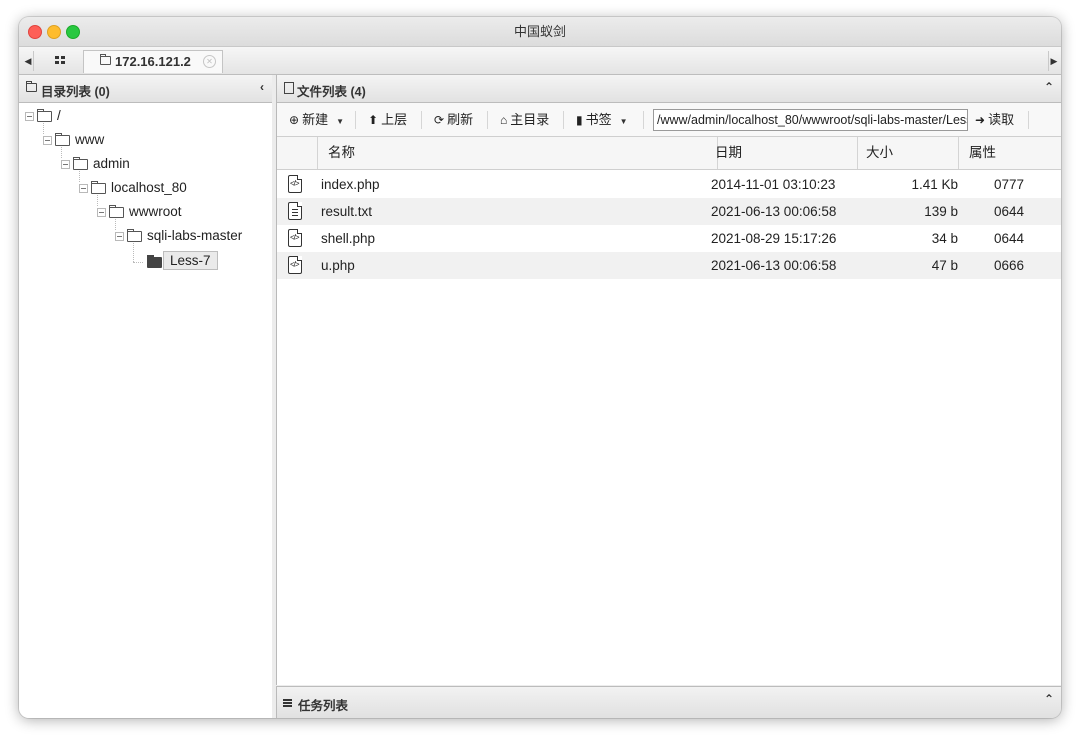  Describe the element at coordinates (980, 120) in the screenshot. I see `arrow-right-icon: ➜` at that location.